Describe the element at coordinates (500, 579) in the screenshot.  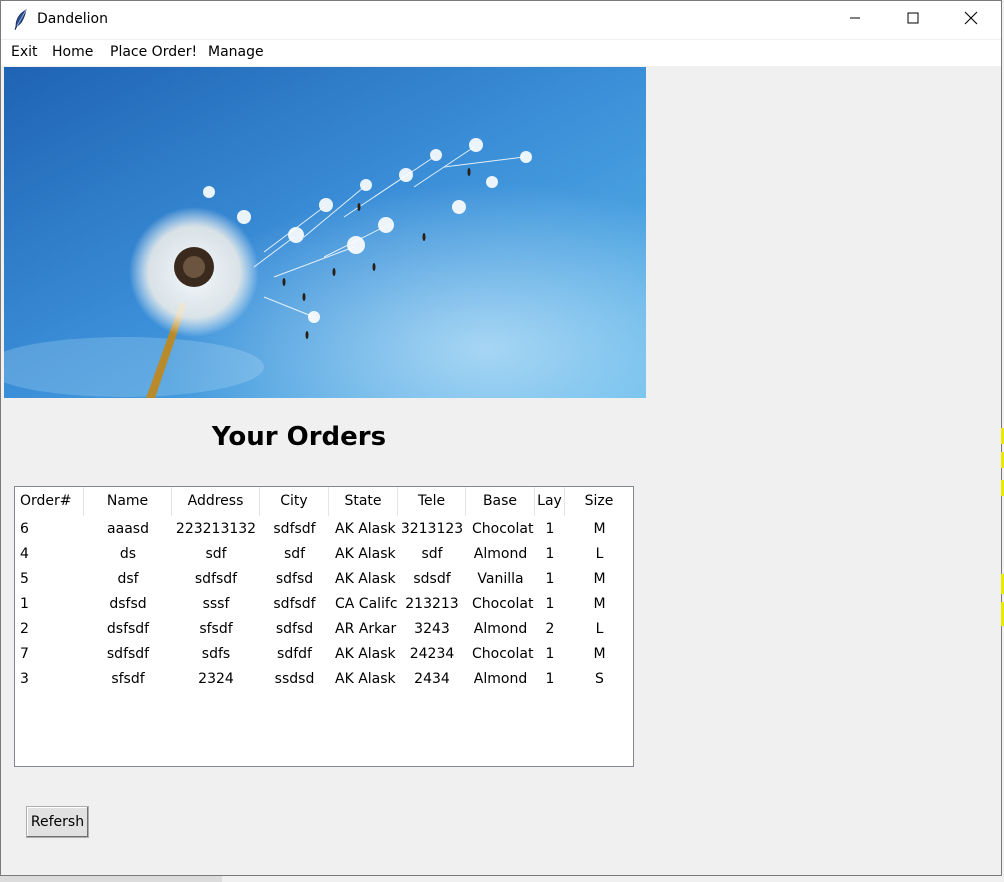
I see `cell-base: Vanilla` at that location.